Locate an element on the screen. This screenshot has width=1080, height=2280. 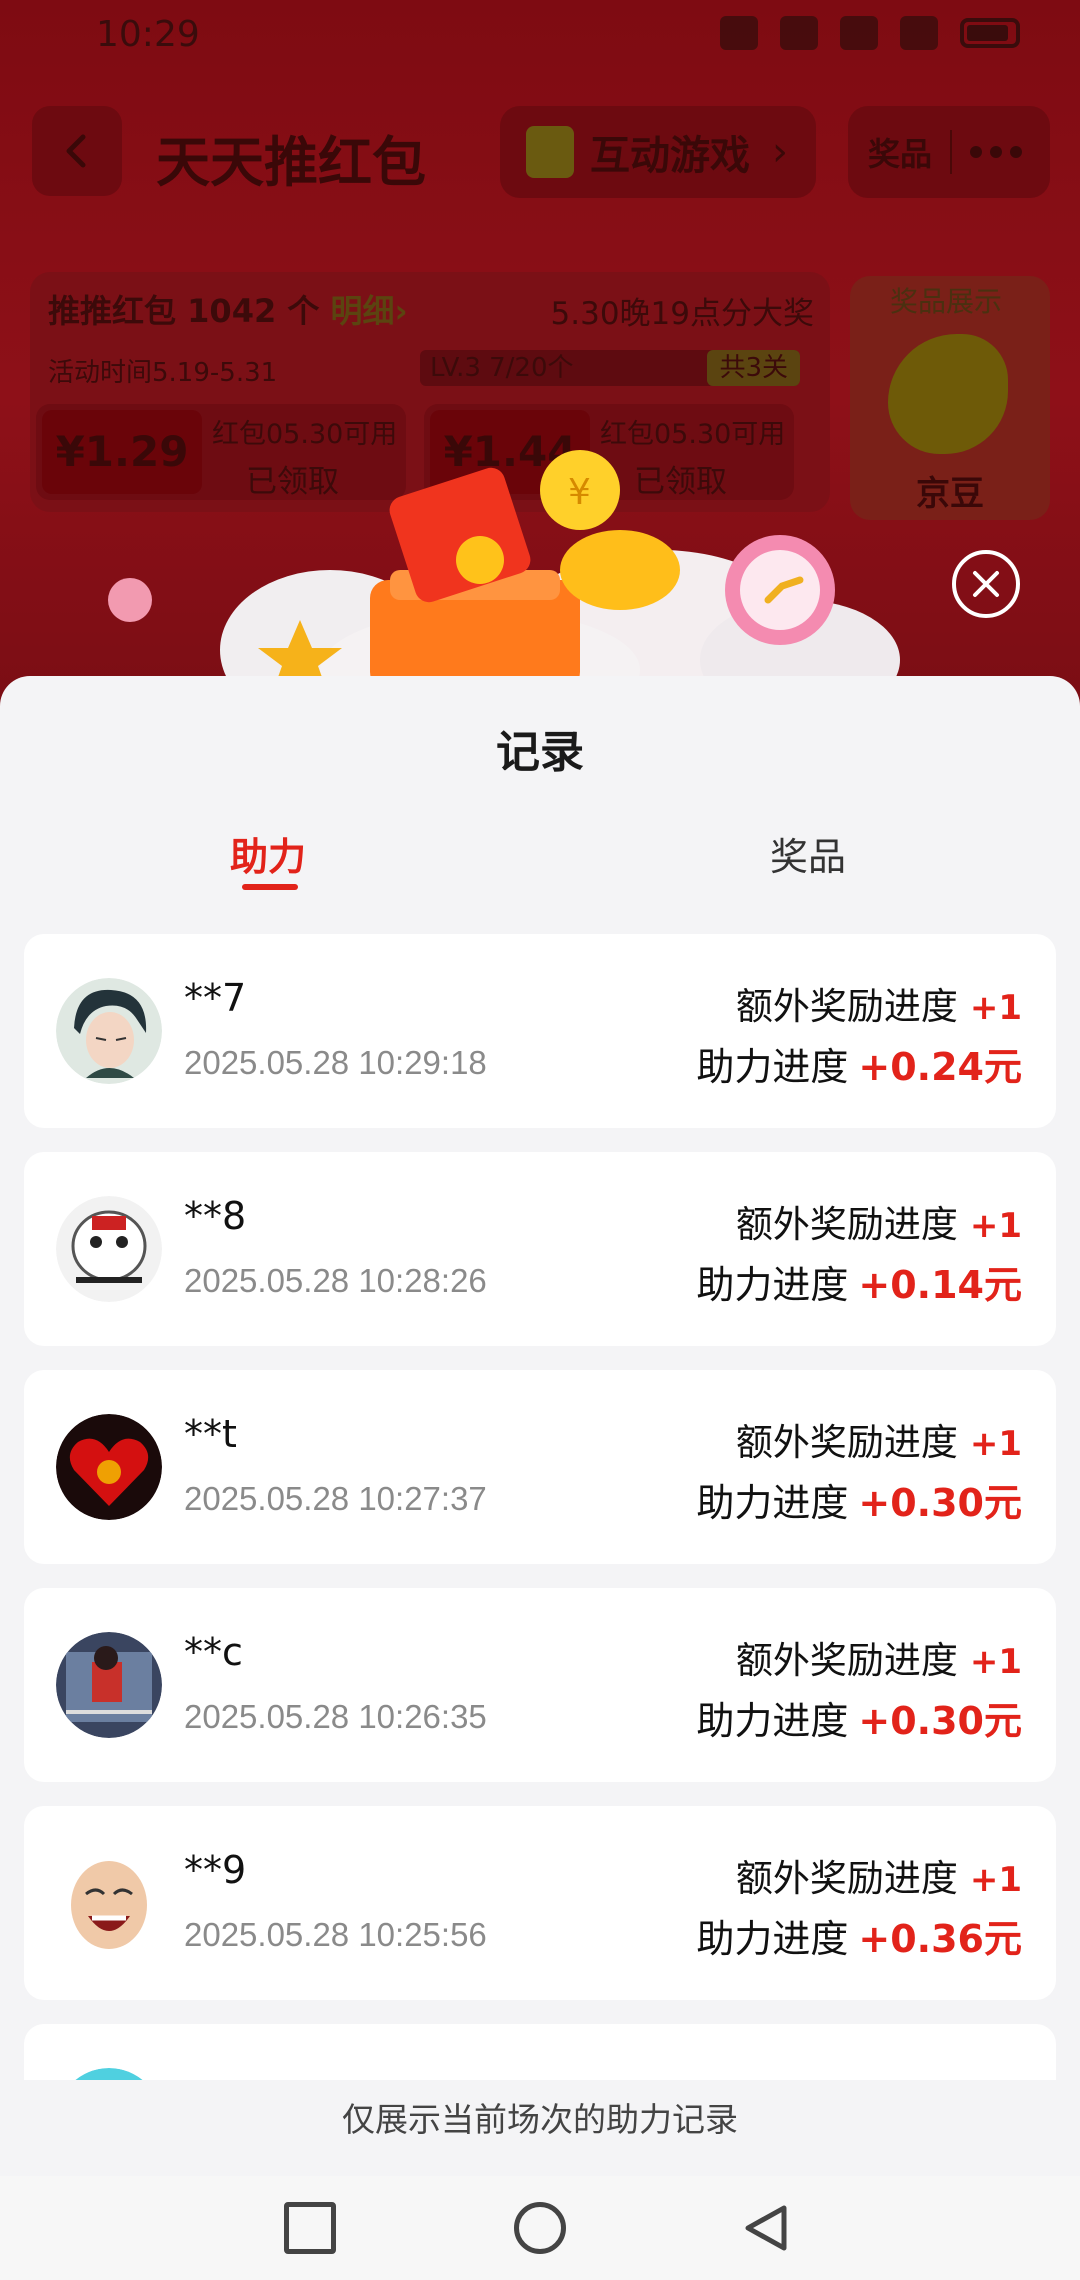
prize-menu: 奖品 is located at coordinates (949, 152).